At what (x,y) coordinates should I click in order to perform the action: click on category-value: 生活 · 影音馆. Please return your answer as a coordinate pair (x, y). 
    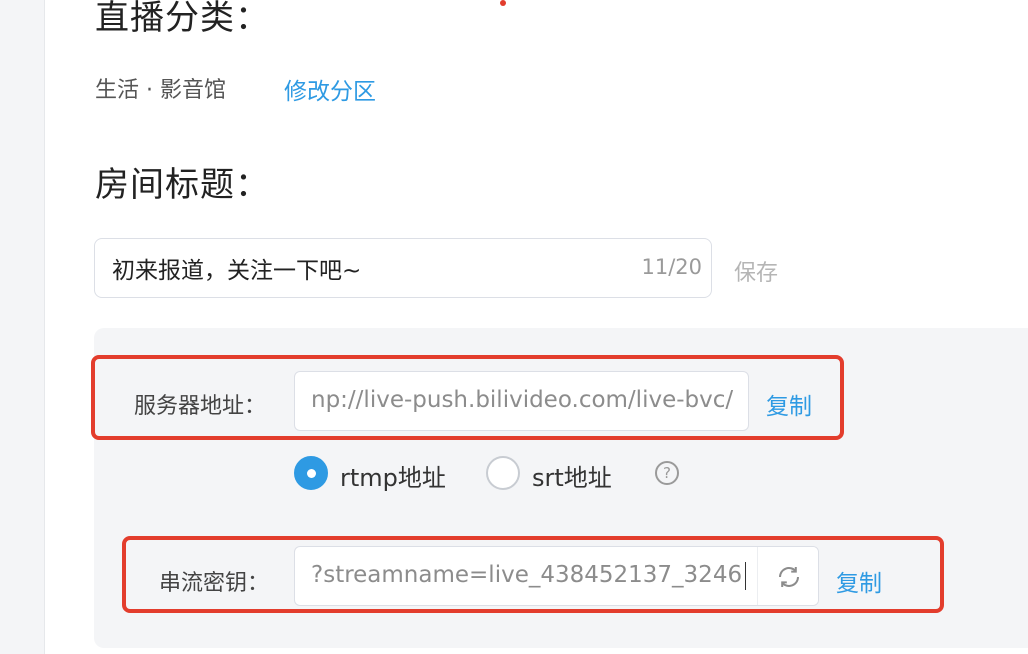
    Looking at the image, I should click on (160, 90).